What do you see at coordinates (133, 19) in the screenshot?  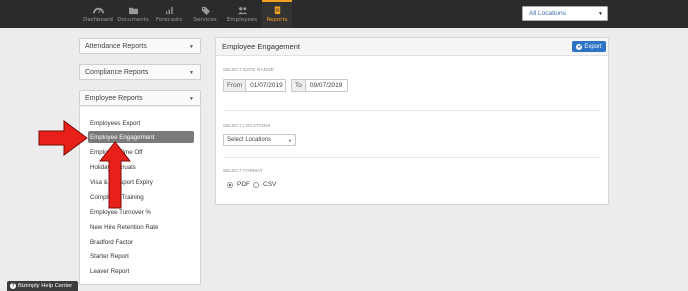 I see `nav-label: Documents` at bounding box center [133, 19].